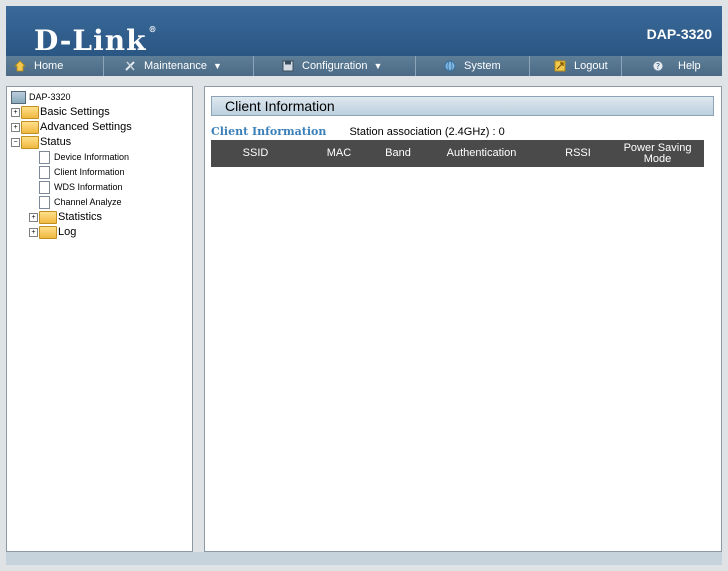 This screenshot has width=728, height=571. I want to click on tree-wds-information: WDS Information, so click(71, 187).